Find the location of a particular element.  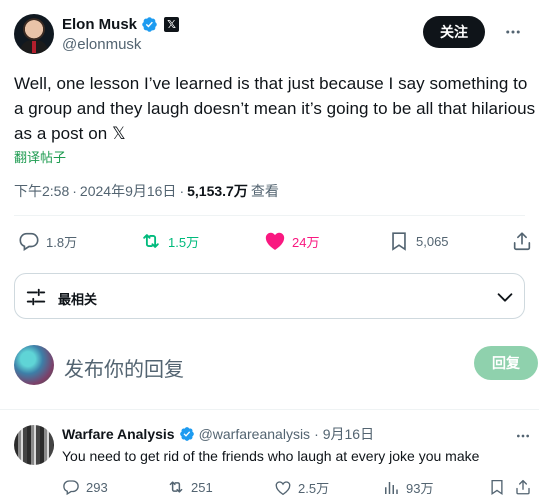

view-count: 93万 is located at coordinates (420, 488).